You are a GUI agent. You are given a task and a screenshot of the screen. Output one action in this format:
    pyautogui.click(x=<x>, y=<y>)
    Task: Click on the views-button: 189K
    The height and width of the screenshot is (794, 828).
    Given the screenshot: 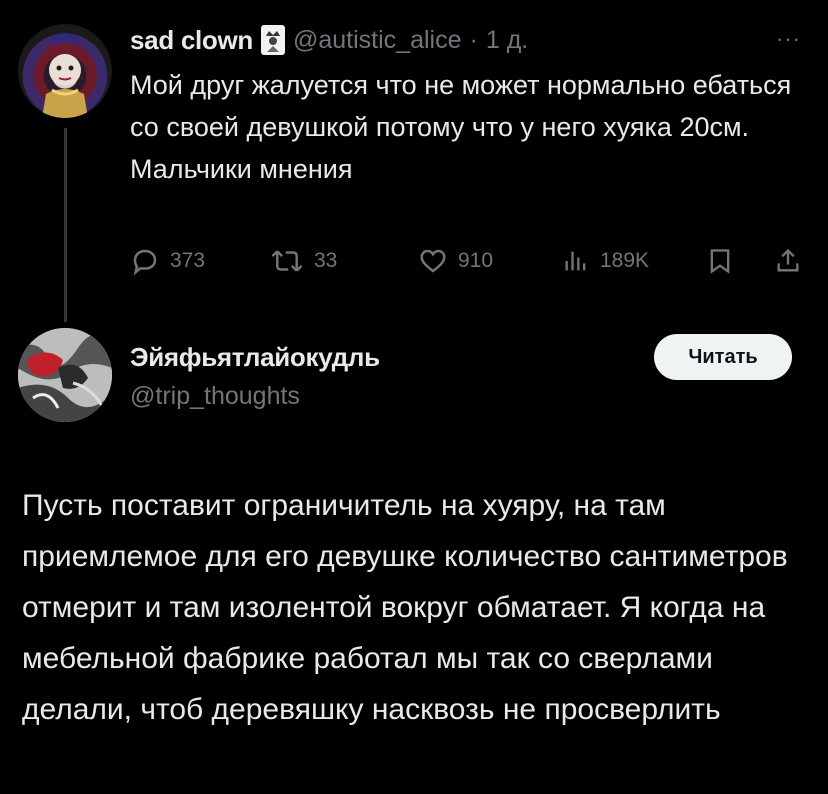 What is the action you would take?
    pyautogui.click(x=605, y=261)
    